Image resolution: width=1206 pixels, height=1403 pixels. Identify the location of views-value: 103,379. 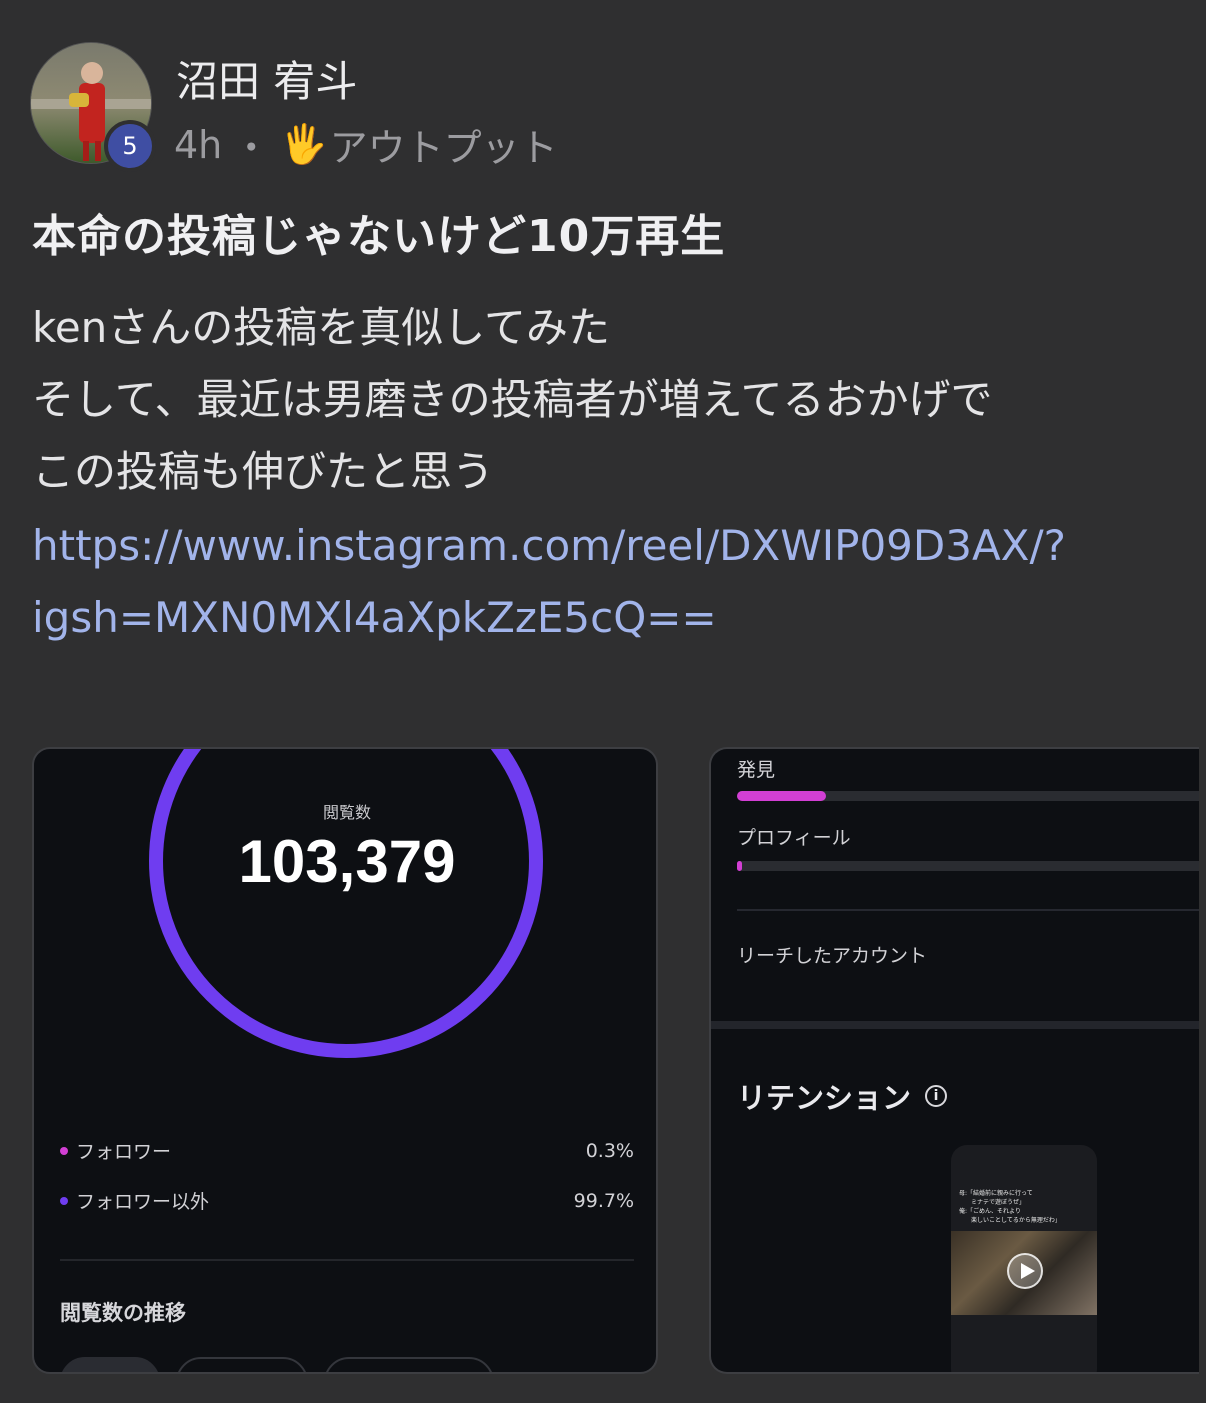
(347, 861).